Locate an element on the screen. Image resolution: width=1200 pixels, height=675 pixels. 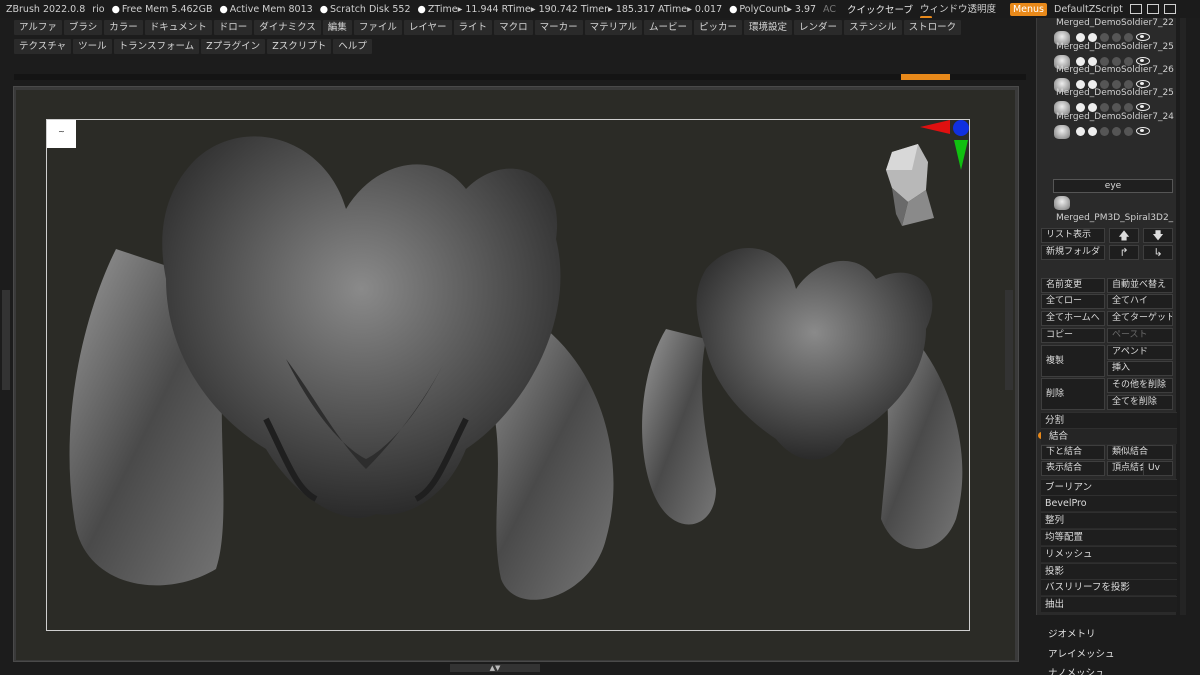
all-home-button: 全てホームへ is located at coordinates (1073, 318).